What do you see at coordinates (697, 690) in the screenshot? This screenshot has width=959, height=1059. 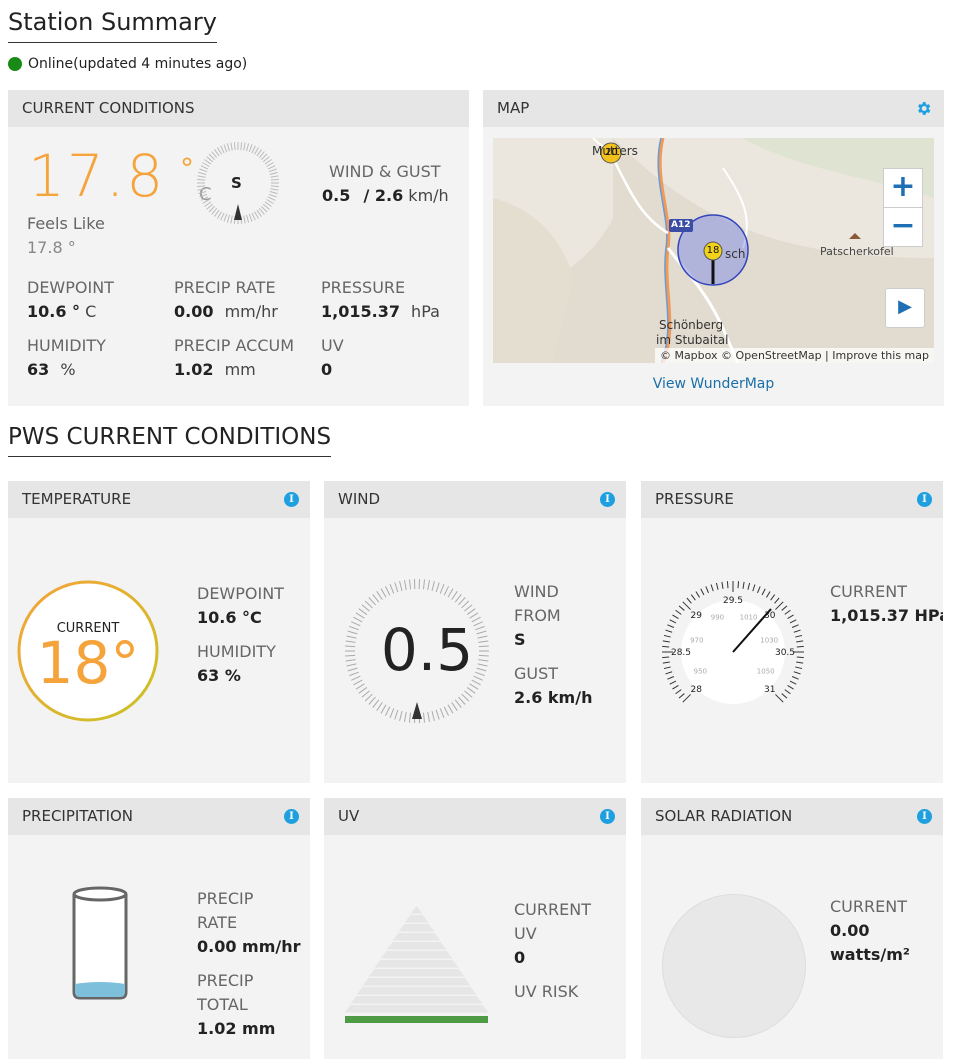 I see `barometer-tick-label: 28` at bounding box center [697, 690].